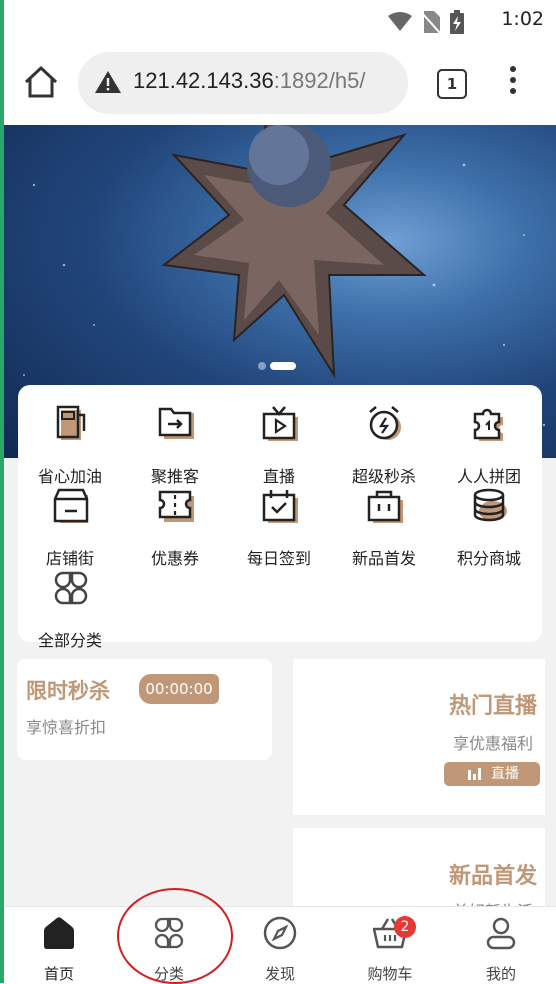  What do you see at coordinates (70, 444) in the screenshot?
I see `shortcut-gas: 省心加油` at bounding box center [70, 444].